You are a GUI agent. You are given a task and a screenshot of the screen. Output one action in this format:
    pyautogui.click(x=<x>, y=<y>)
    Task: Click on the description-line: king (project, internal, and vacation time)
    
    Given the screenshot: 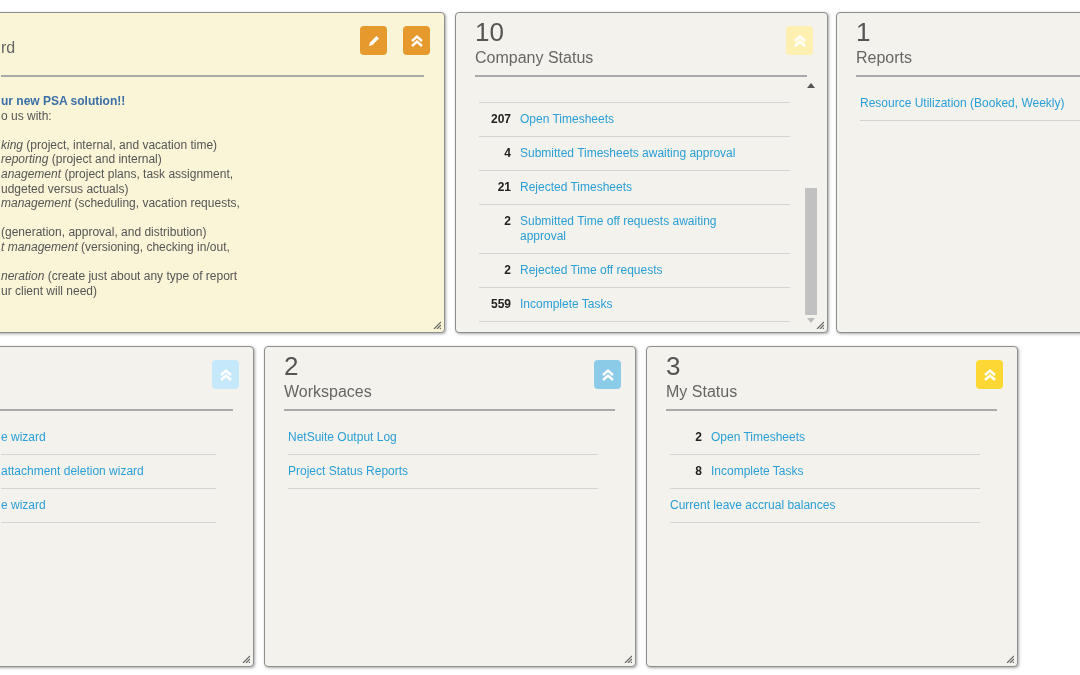 What is the action you would take?
    pyautogui.click(x=110, y=145)
    